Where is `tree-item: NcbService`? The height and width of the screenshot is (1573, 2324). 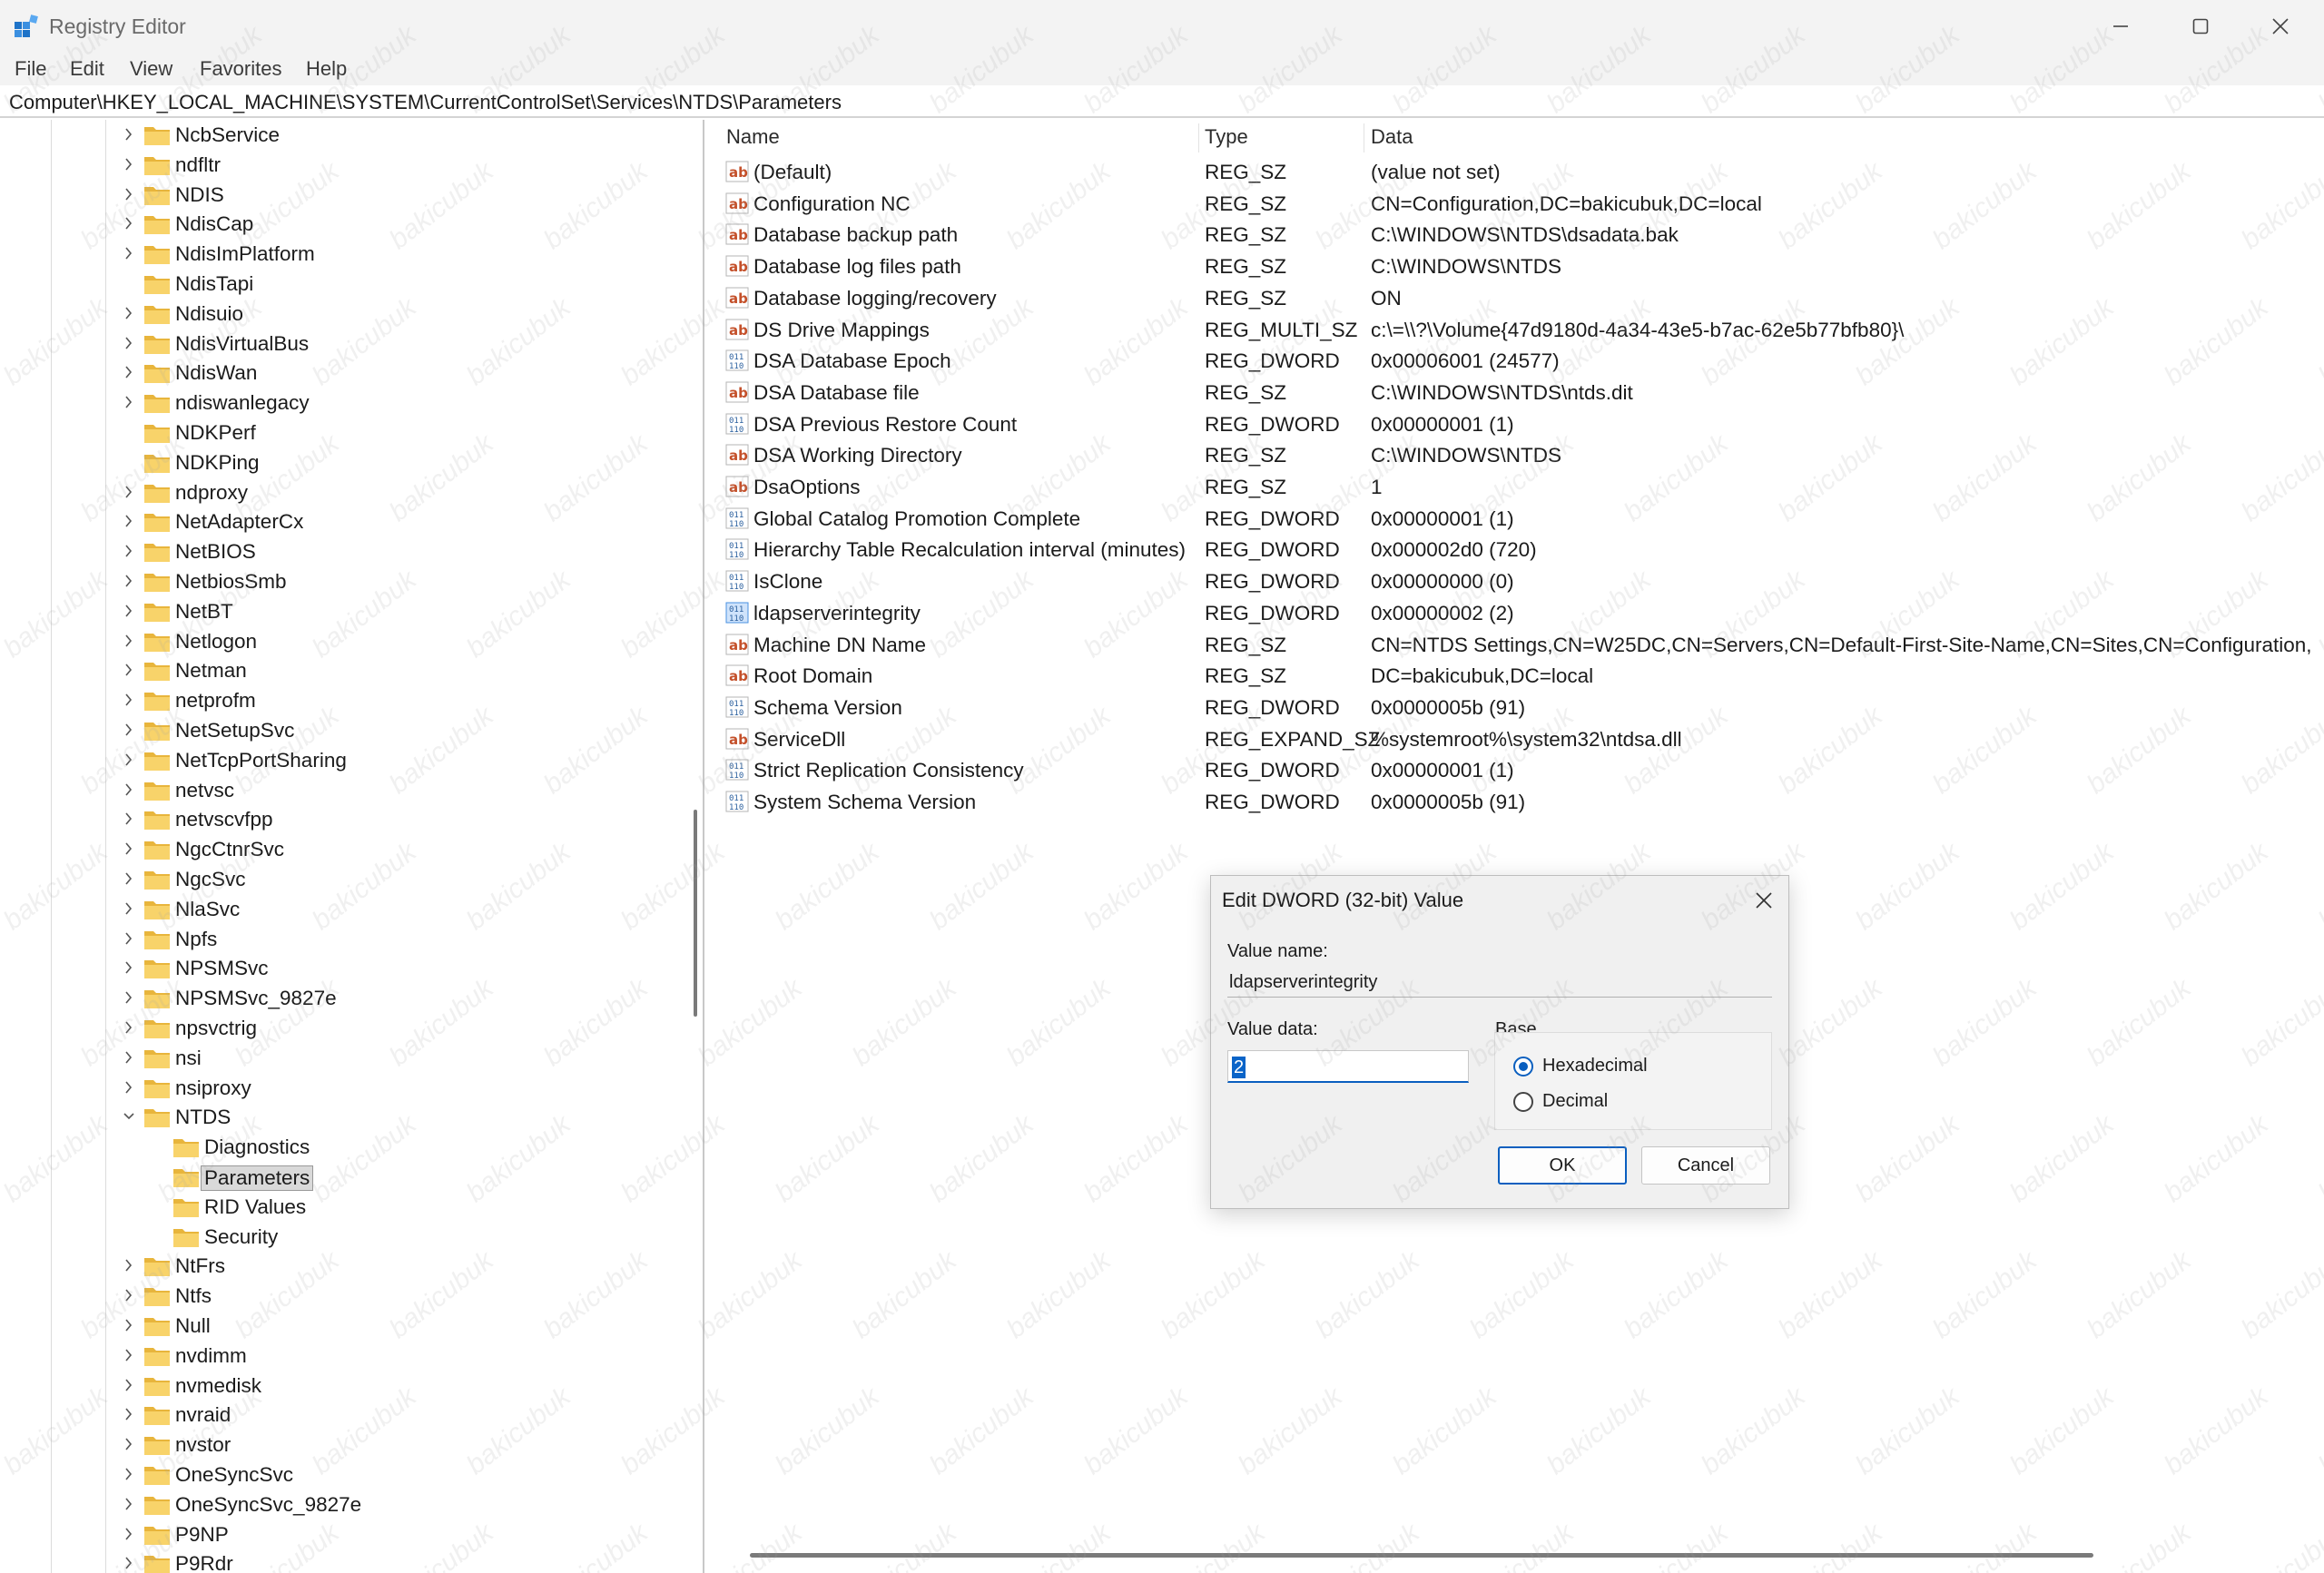
tree-item: NcbService is located at coordinates (347, 135).